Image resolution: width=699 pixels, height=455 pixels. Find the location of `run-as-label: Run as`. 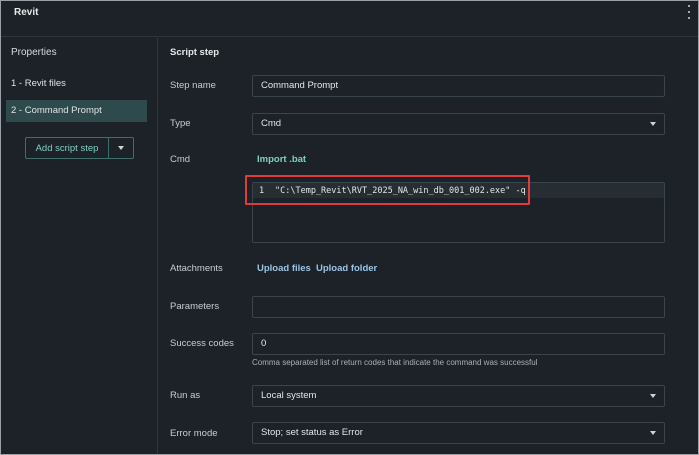

run-as-label: Run as is located at coordinates (185, 395).